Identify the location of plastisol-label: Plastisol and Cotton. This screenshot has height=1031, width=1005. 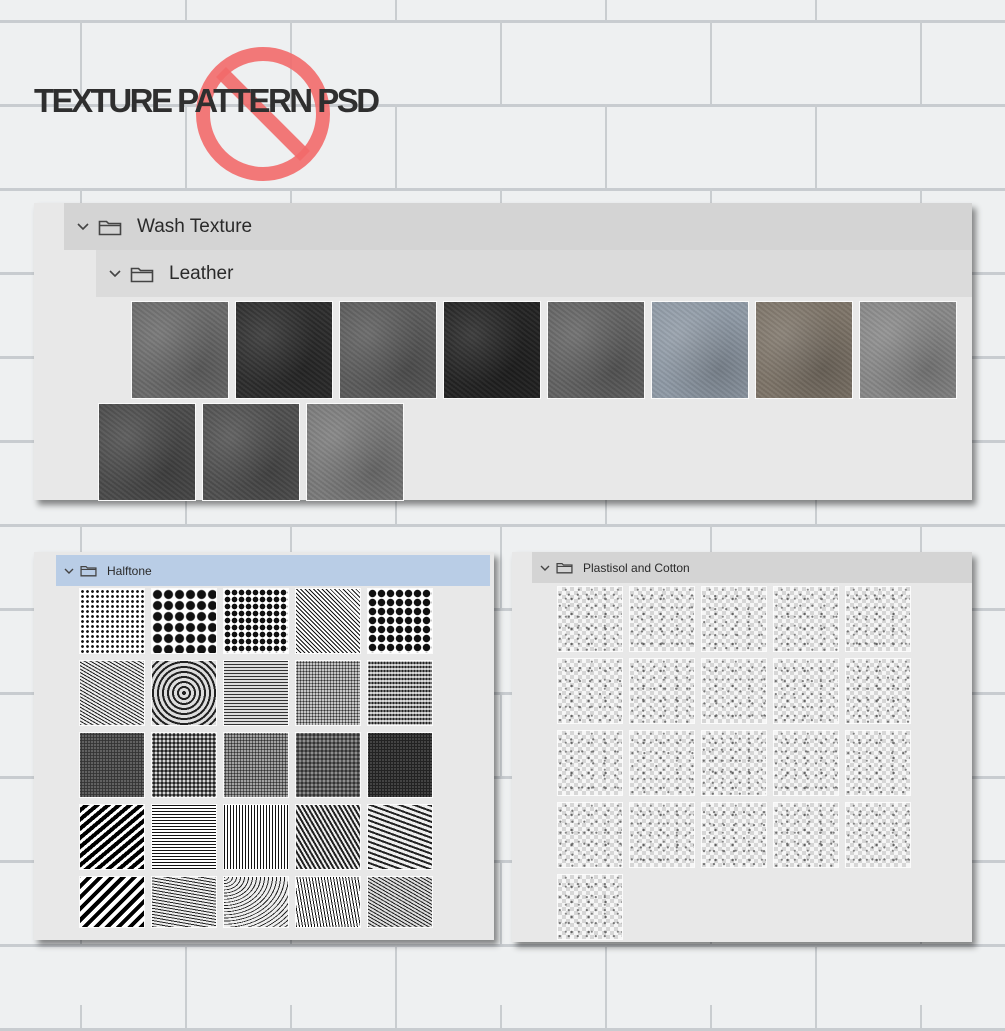
(636, 567).